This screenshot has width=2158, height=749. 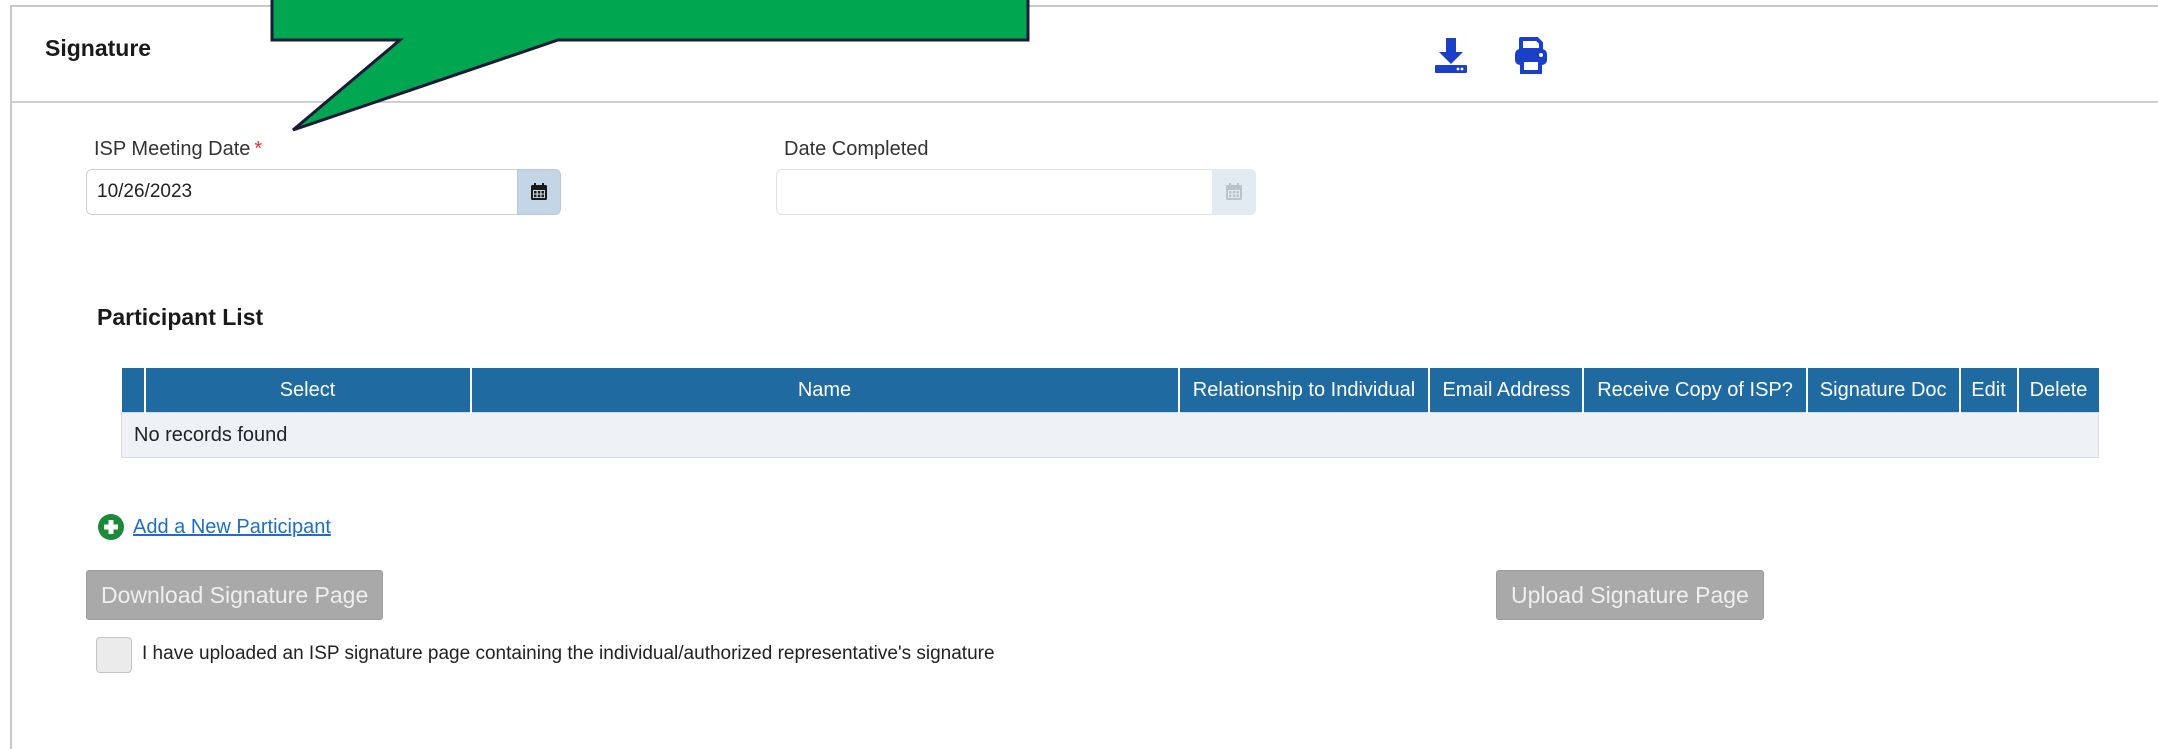 I want to click on empty-message: No records found, so click(x=1110, y=435).